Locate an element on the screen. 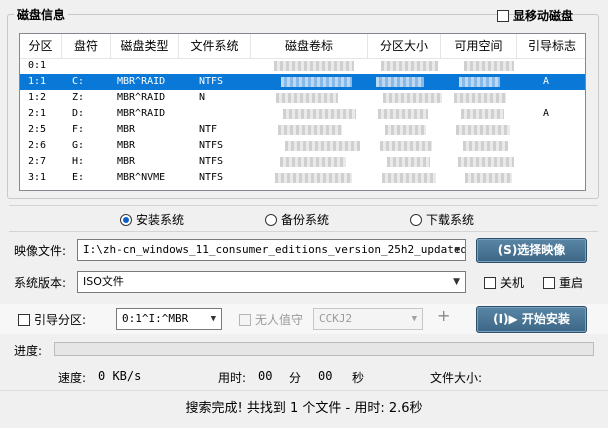  partition-table-header: 分区 盘符 磁盘类型 文件系统 磁盘卷标 分区大小 可用空间 引导标志 is located at coordinates (302, 46).